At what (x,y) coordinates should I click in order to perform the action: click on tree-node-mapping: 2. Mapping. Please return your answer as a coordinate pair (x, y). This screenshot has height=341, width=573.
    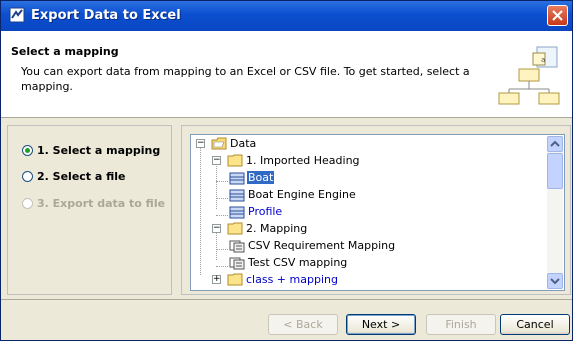
    Looking at the image, I should click on (276, 228).